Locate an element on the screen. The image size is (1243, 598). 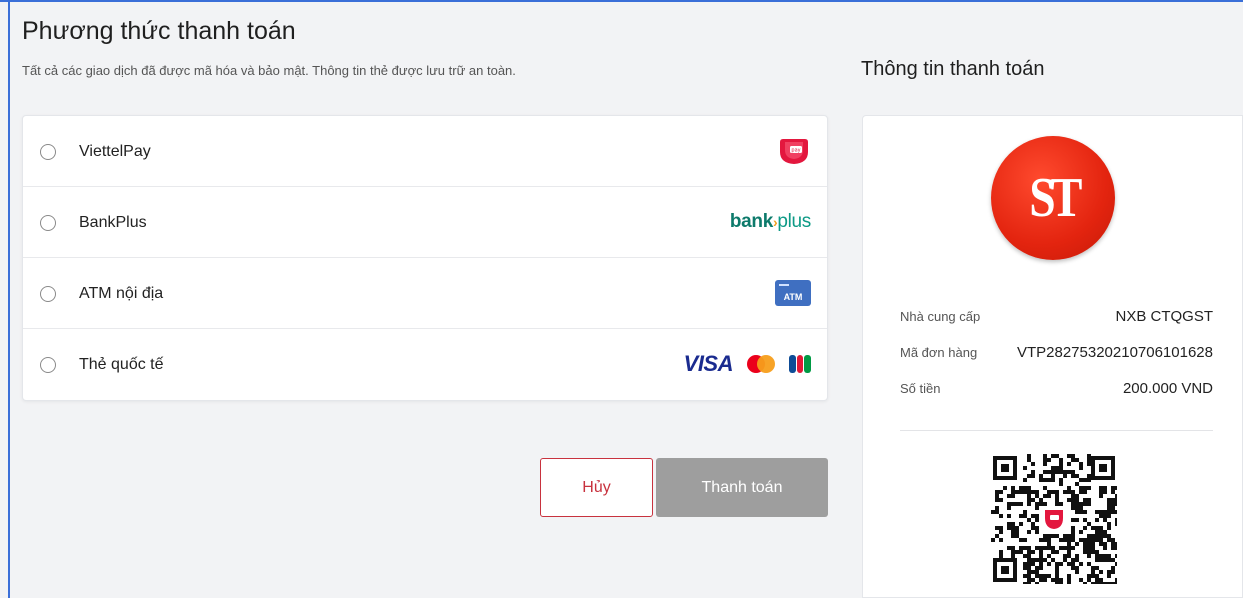
order-value: VTP28275320210706101628 is located at coordinates (1114, 352).